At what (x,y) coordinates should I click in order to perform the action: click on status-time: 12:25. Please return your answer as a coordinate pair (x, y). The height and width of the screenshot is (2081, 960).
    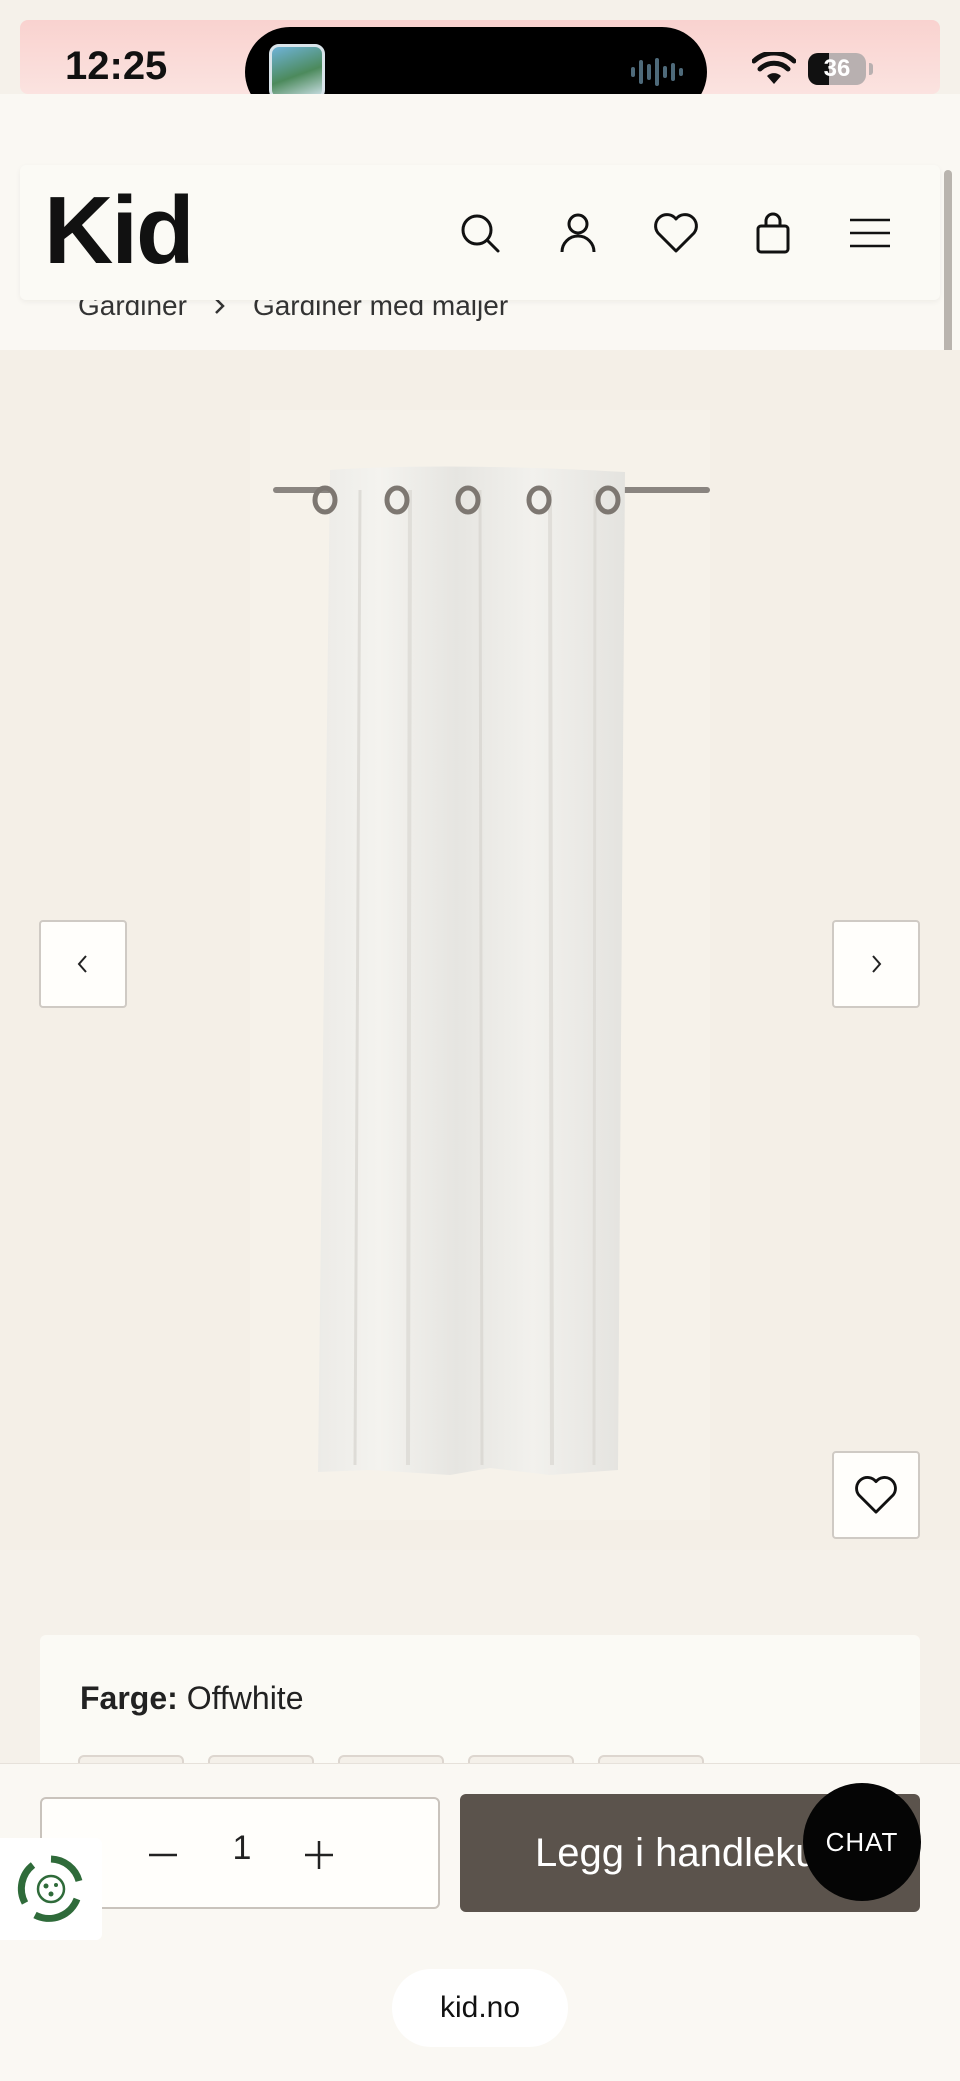
    Looking at the image, I should click on (116, 66).